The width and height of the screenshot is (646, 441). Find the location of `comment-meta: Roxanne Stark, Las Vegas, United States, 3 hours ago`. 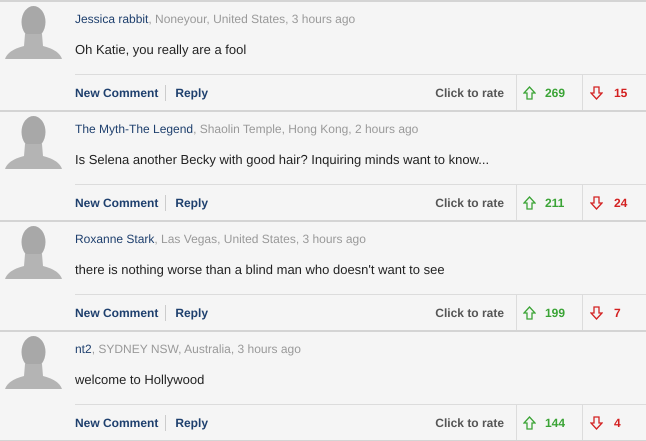

comment-meta: Roxanne Stark, Las Vegas, United States, 3 hours ago is located at coordinates (220, 239).